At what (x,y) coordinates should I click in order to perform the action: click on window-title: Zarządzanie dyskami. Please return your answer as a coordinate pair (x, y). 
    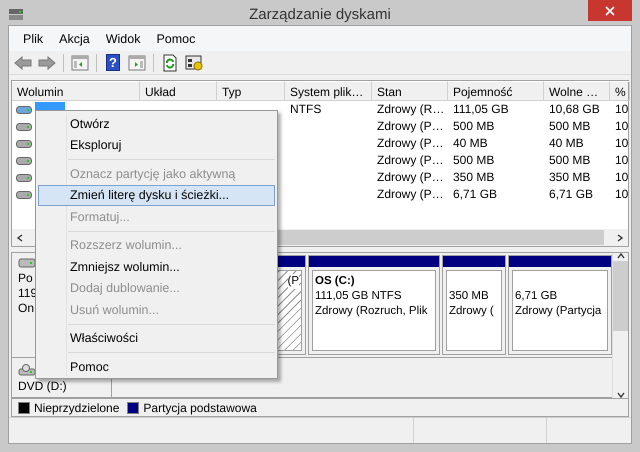
    Looking at the image, I should click on (320, 14).